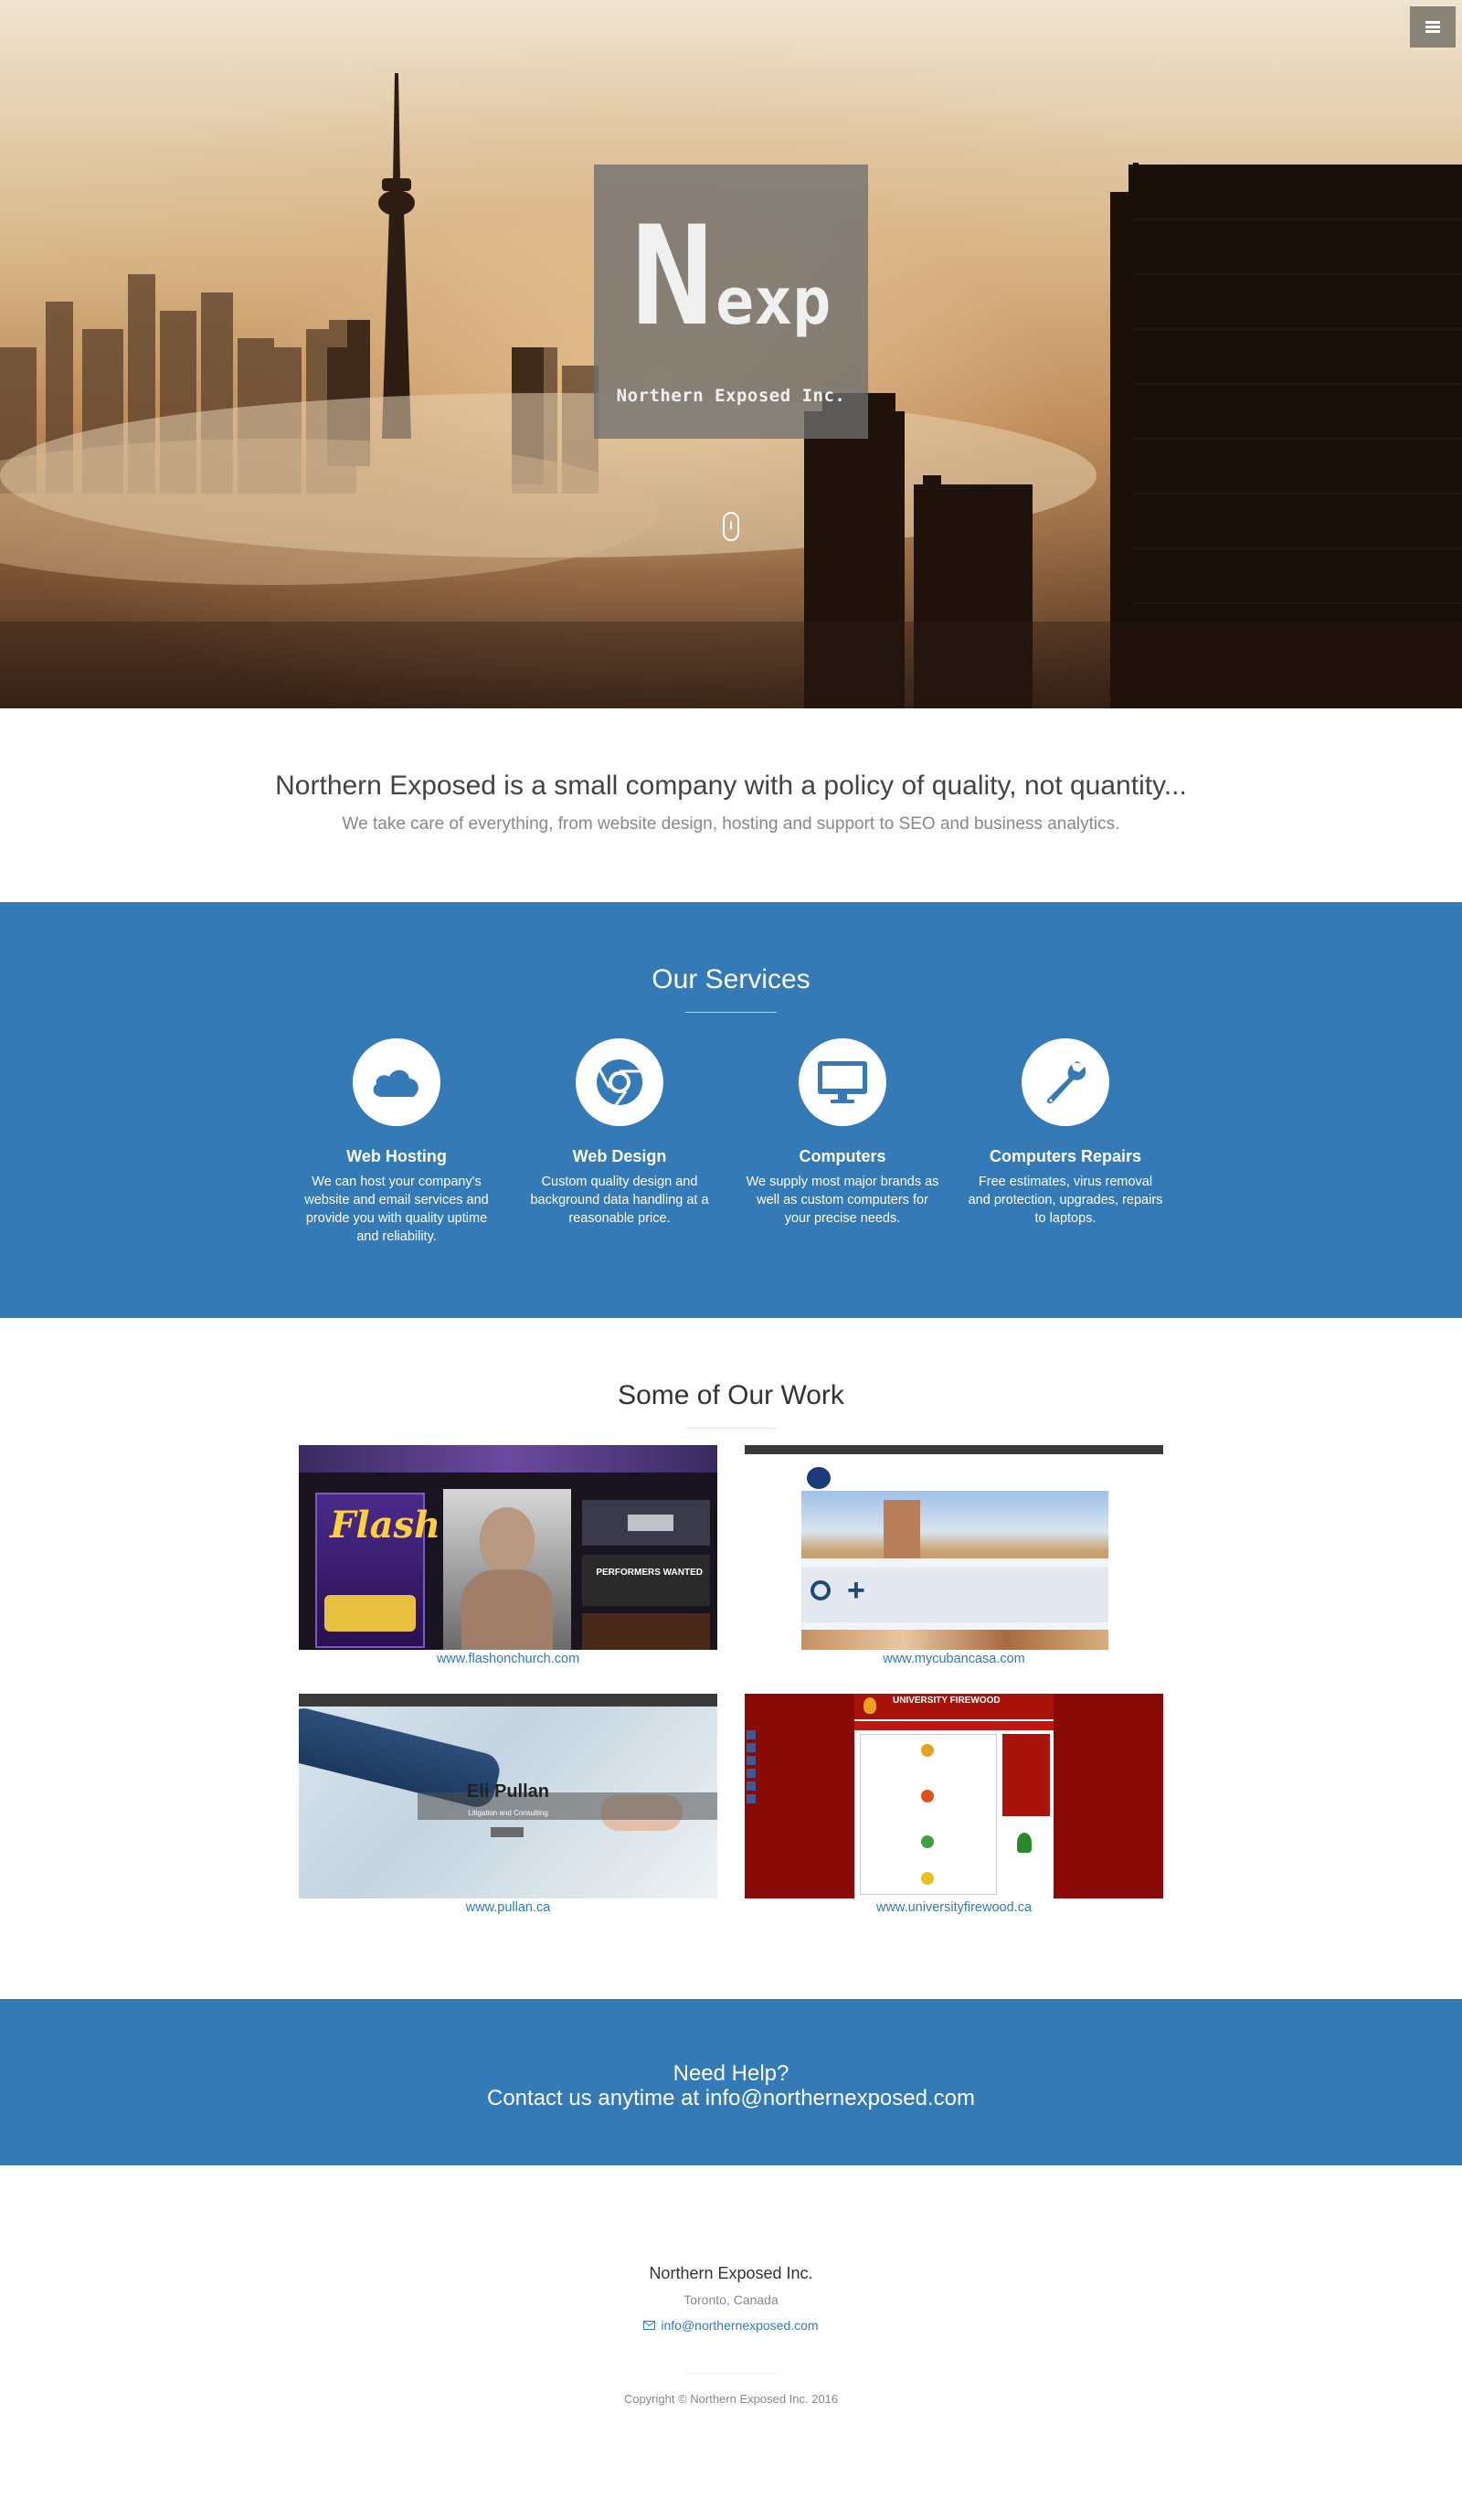 Image resolution: width=1462 pixels, height=2520 pixels. I want to click on footer-company: Northern Exposed Inc., so click(731, 2273).